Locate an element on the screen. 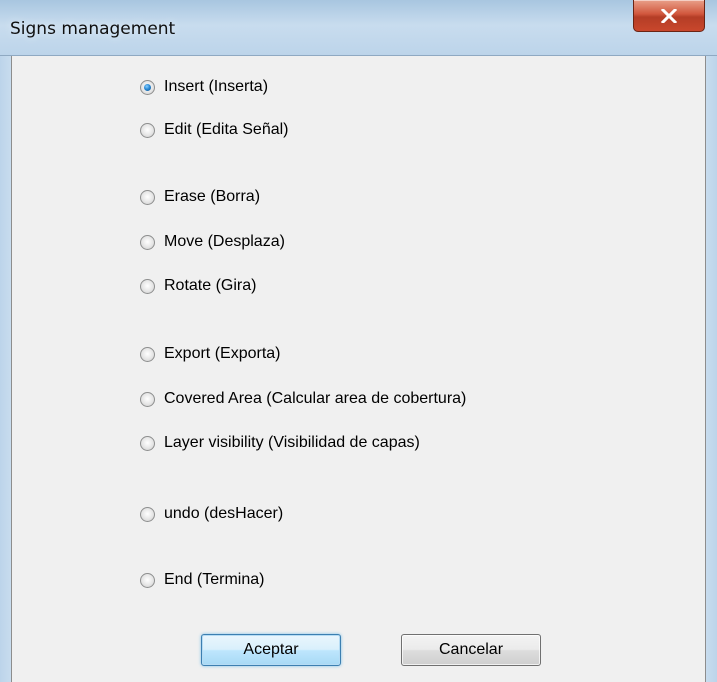  radio-layer-visibility: Layer visibility (Visibilidad de capas) is located at coordinates (280, 443).